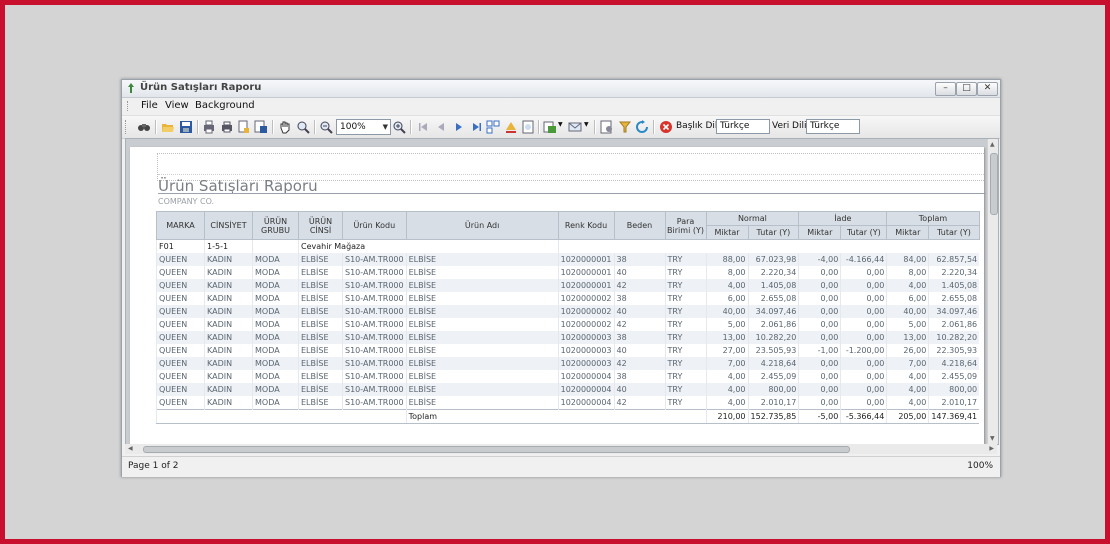  What do you see at coordinates (561, 89) in the screenshot?
I see `title-bar: Ürün Satışları Raporu – □ ✕` at bounding box center [561, 89].